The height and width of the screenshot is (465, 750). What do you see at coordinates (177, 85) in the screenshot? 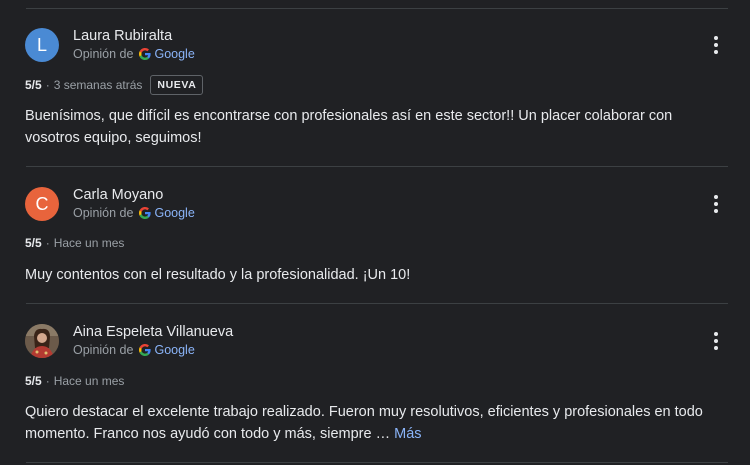
I see `new-badge: NUEVA` at bounding box center [177, 85].